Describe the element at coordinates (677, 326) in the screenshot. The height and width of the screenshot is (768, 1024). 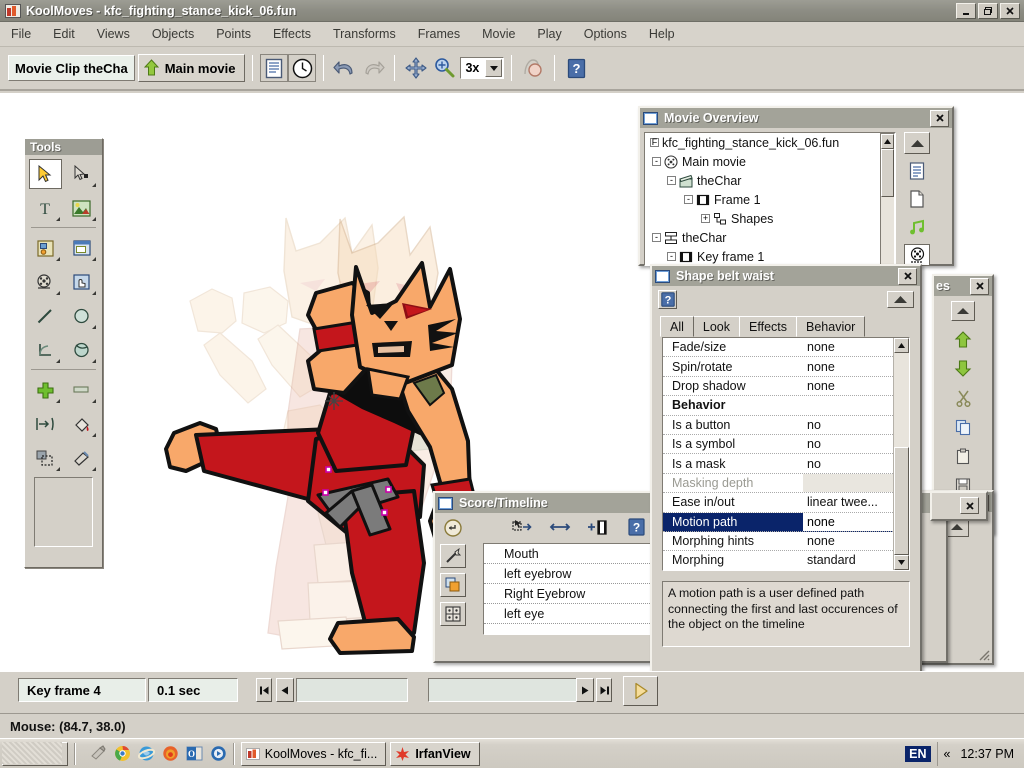
I see `tab-all: All` at that location.